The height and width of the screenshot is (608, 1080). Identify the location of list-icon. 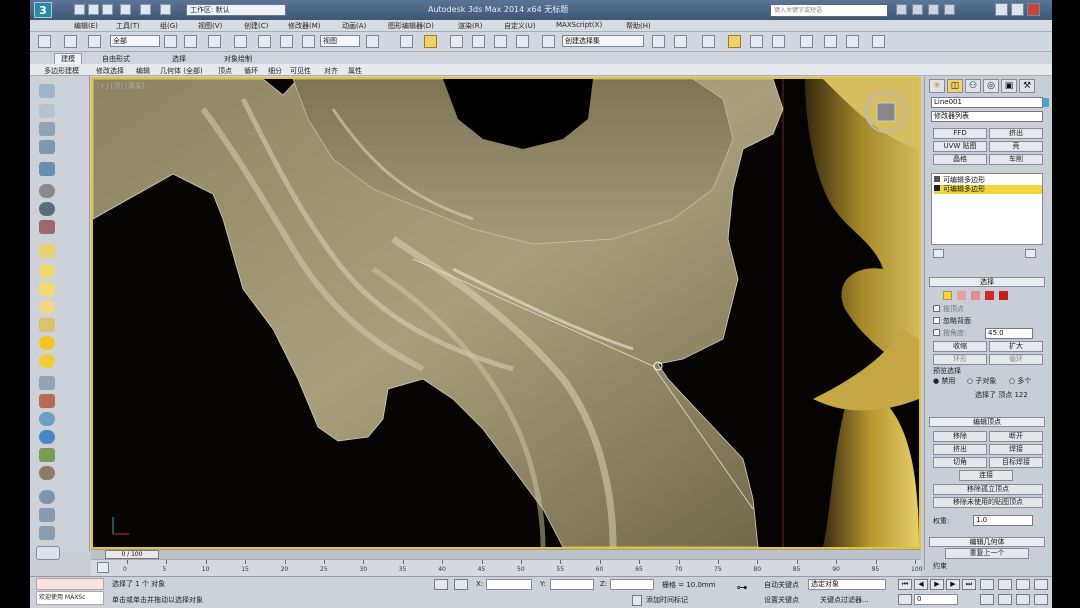
(47, 129).